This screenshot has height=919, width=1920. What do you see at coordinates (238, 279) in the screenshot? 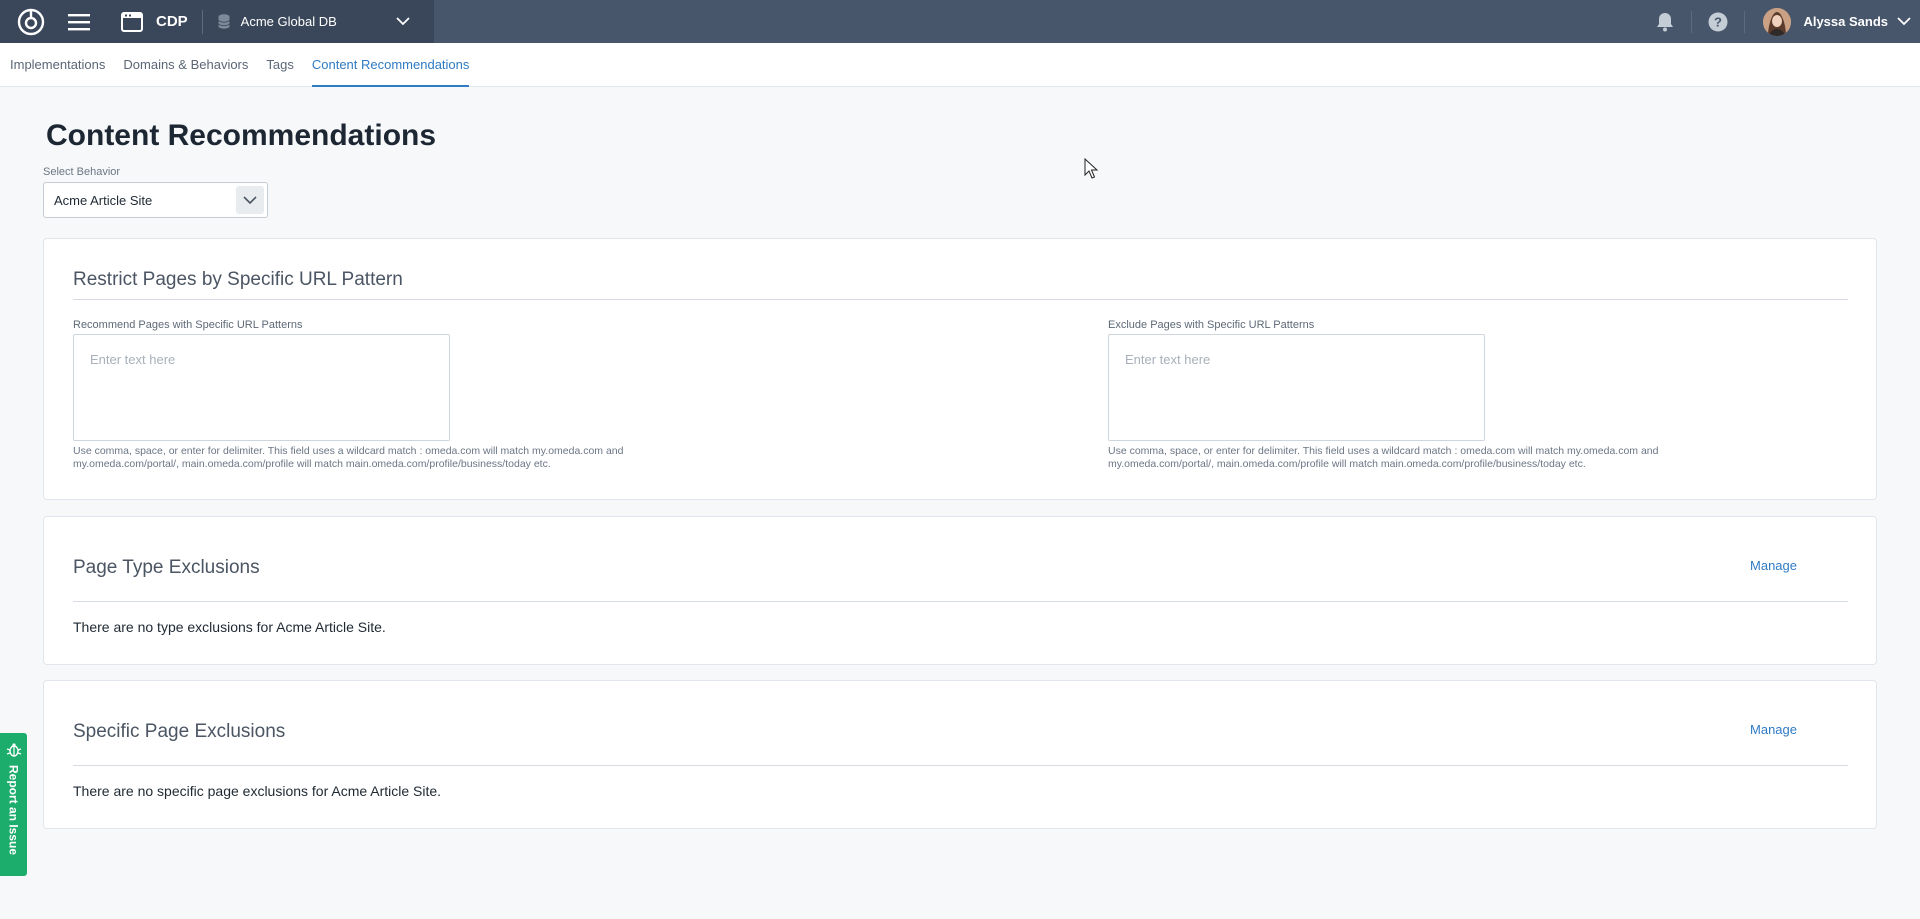
I see `url-pattern-title: Restrict Pages by Specific URL Pattern` at bounding box center [238, 279].